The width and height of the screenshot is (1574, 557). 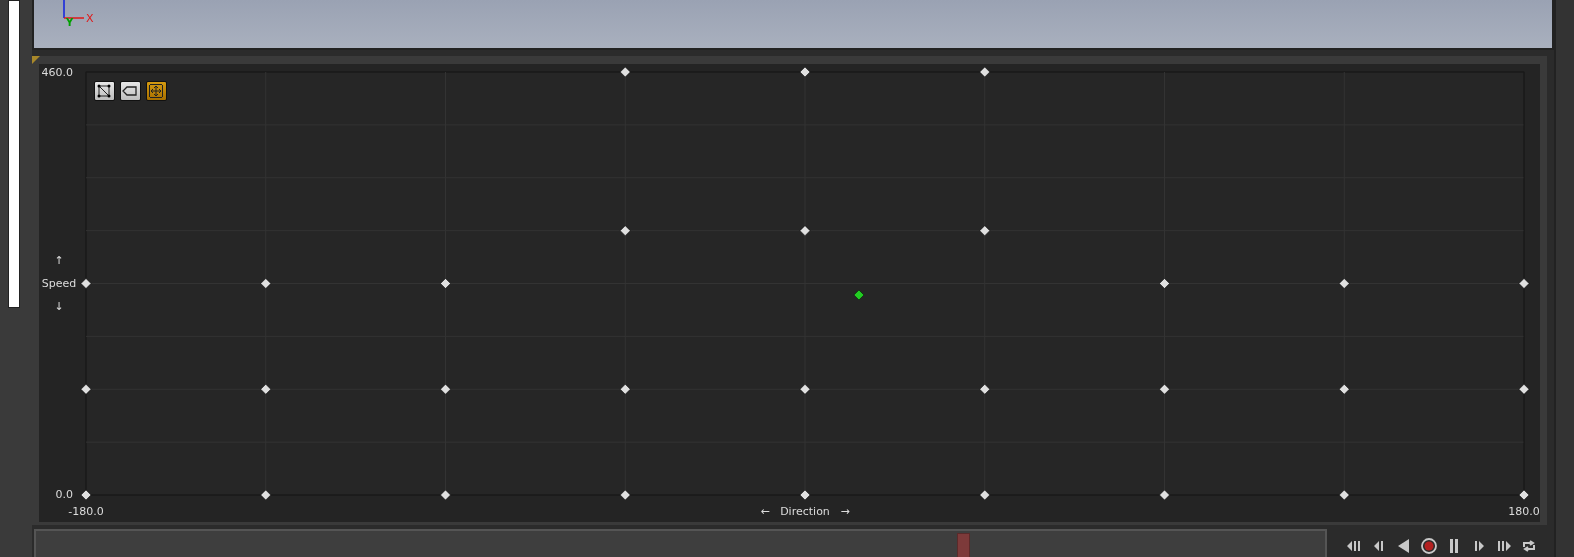 I want to click on skip-forward-icon, so click(x=1504, y=546).